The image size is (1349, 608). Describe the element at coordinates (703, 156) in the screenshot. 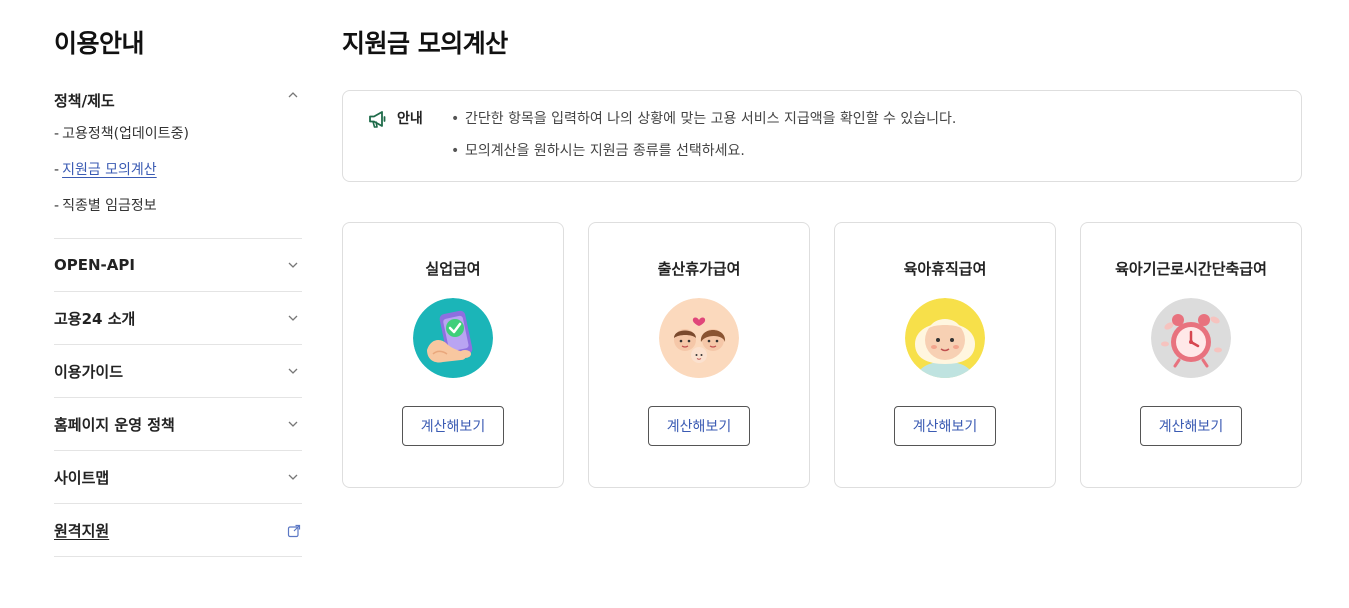

I see `notice-line: 모의계산을 원하시는 지원금 종류를 선택하세요.` at that location.